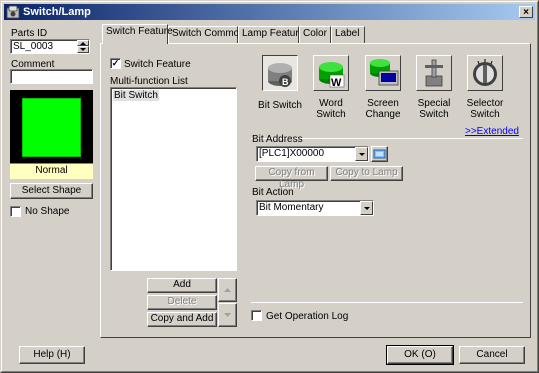 The height and width of the screenshot is (373, 539). Describe the element at coordinates (285, 82) in the screenshot. I see `svg-text: B` at that location.